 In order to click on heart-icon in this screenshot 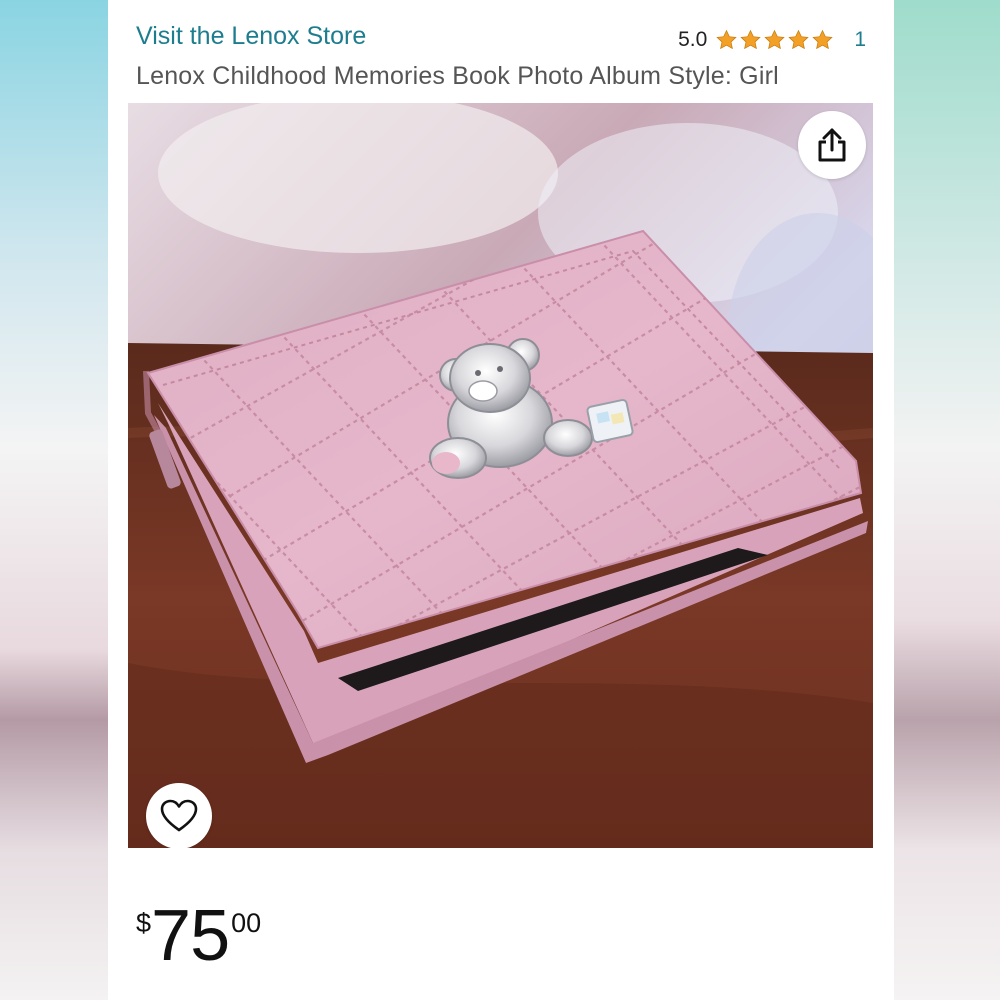, I will do `click(179, 815)`.